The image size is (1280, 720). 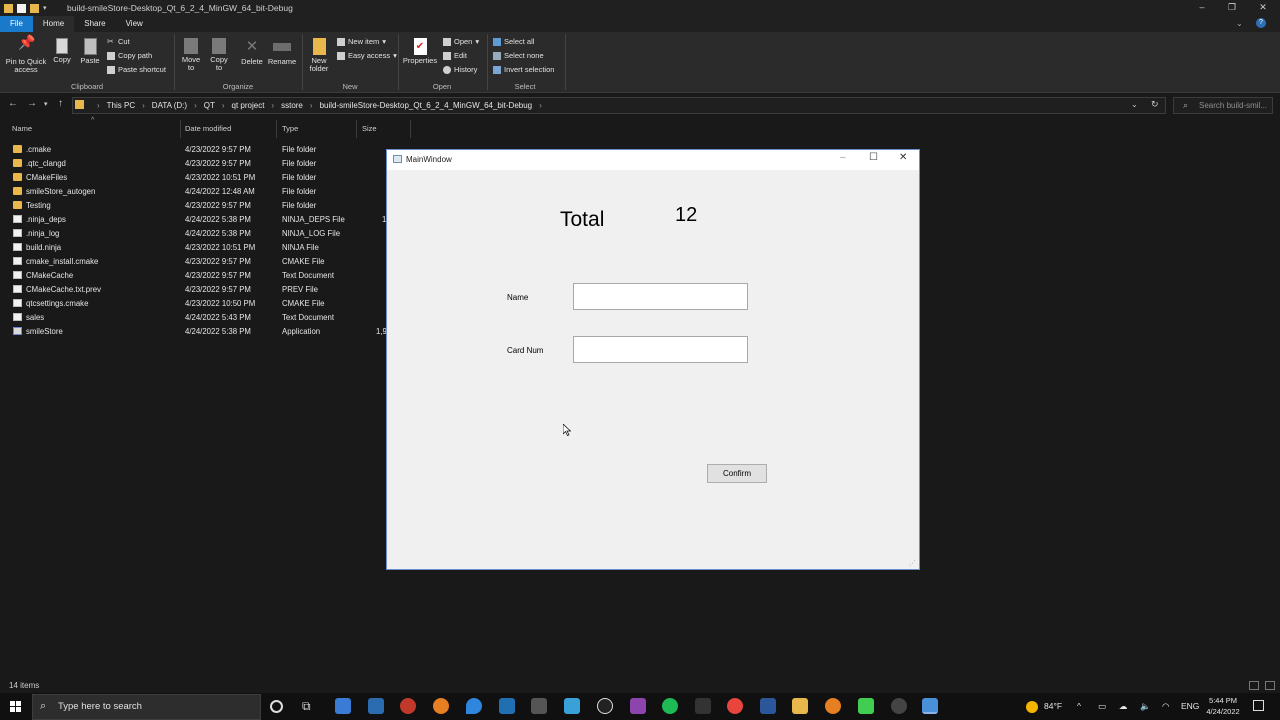 What do you see at coordinates (638, 706) in the screenshot?
I see `visual-studio-icon` at bounding box center [638, 706].